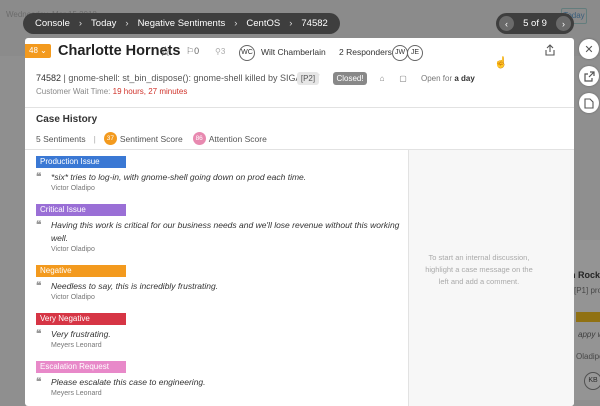 The width and height of the screenshot is (600, 406). I want to click on pager-position: 5 of 9, so click(535, 23).